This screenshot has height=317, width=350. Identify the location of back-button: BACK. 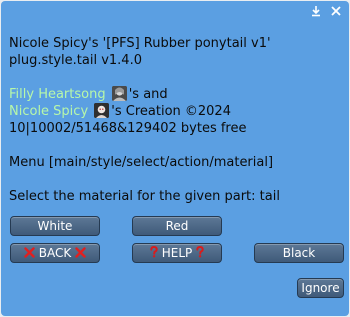
(55, 253).